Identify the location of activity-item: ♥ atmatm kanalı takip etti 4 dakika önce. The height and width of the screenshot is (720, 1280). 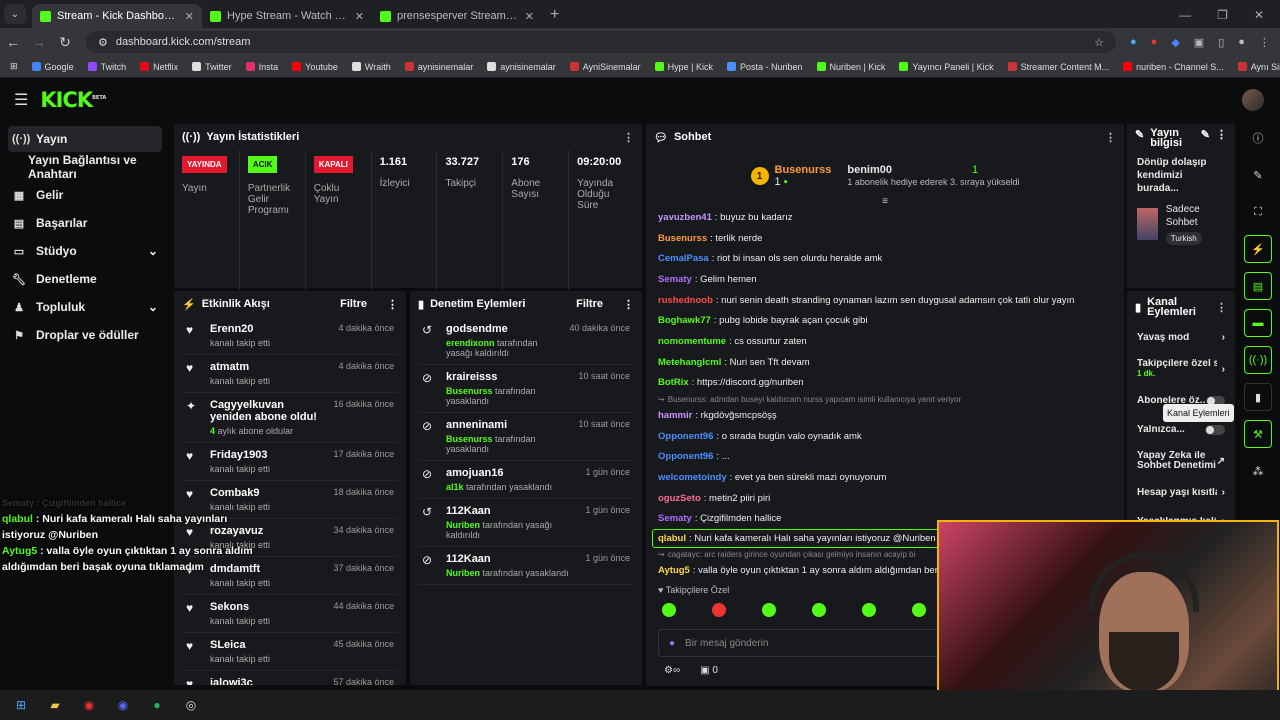
(290, 374).